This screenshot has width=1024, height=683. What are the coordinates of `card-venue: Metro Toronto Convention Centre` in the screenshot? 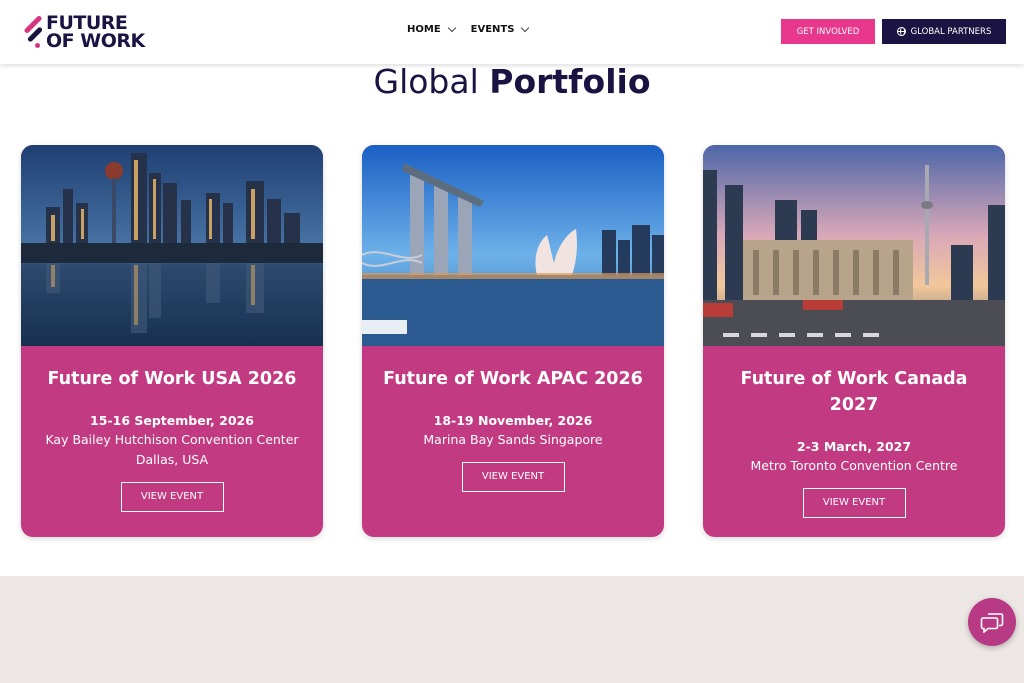 It's located at (854, 465).